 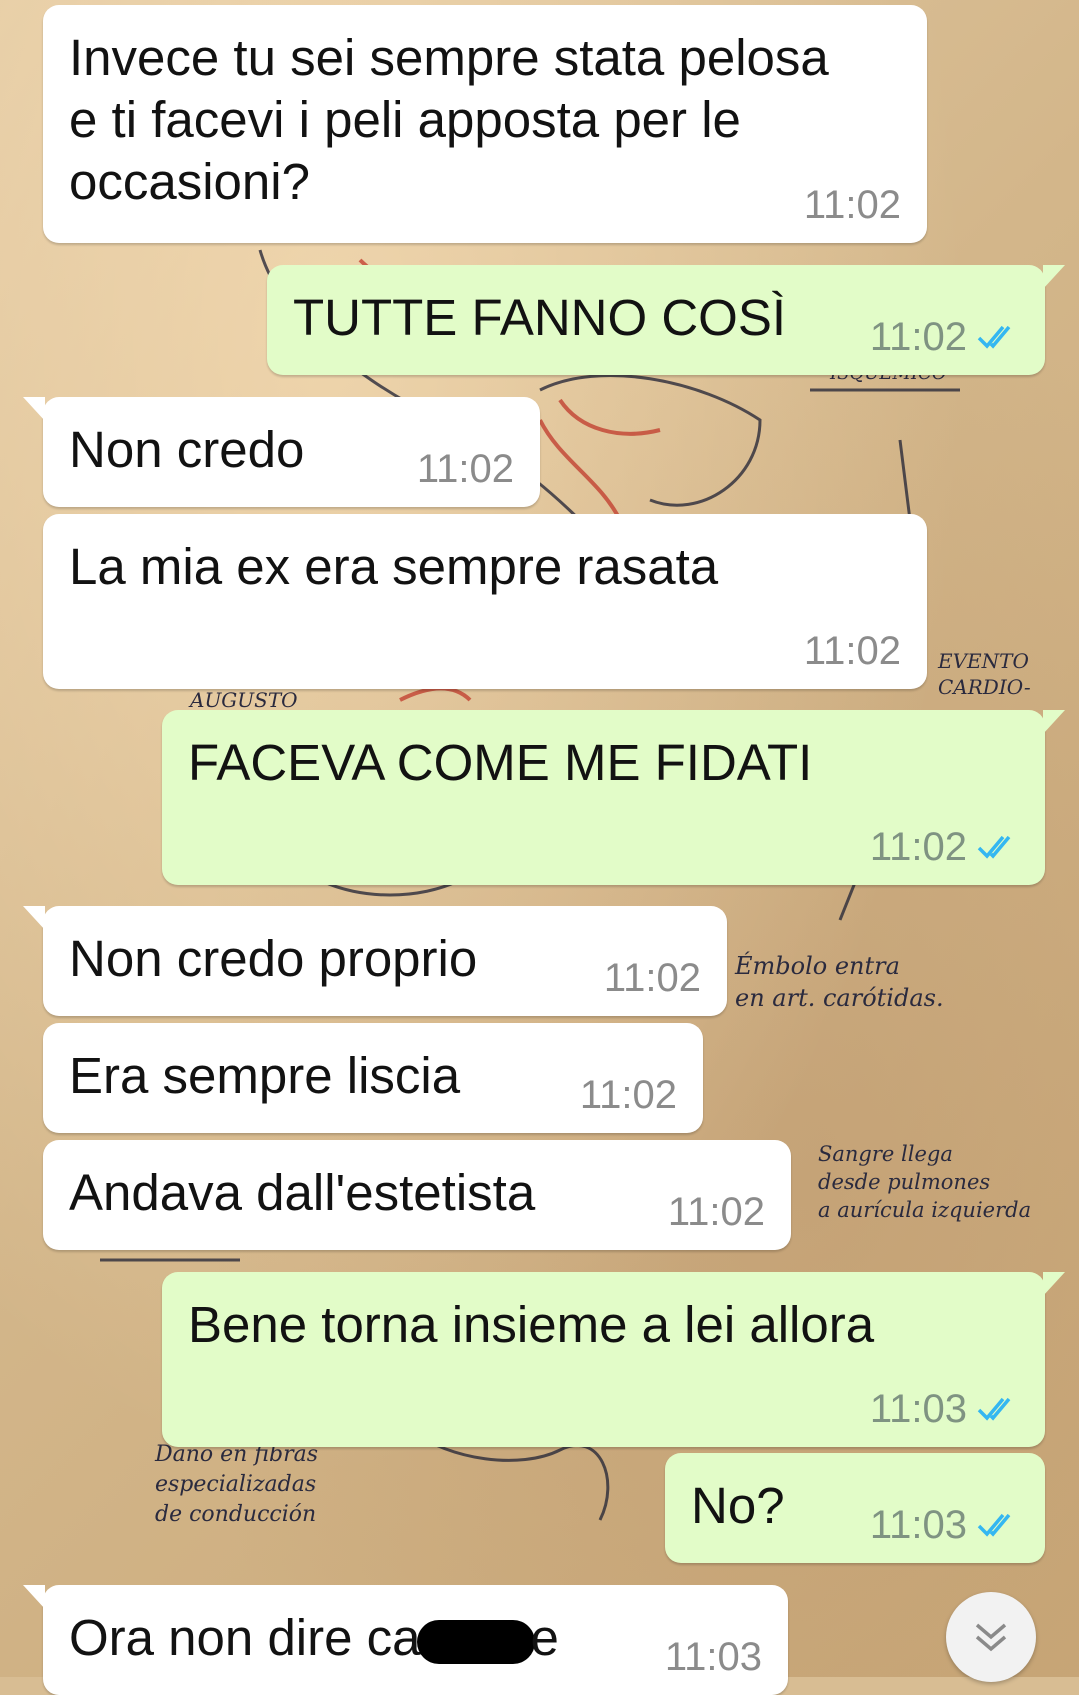 I want to click on message-bubble-outgoing: FACEVA COME ME FIDATI 11:02, so click(x=613, y=797).